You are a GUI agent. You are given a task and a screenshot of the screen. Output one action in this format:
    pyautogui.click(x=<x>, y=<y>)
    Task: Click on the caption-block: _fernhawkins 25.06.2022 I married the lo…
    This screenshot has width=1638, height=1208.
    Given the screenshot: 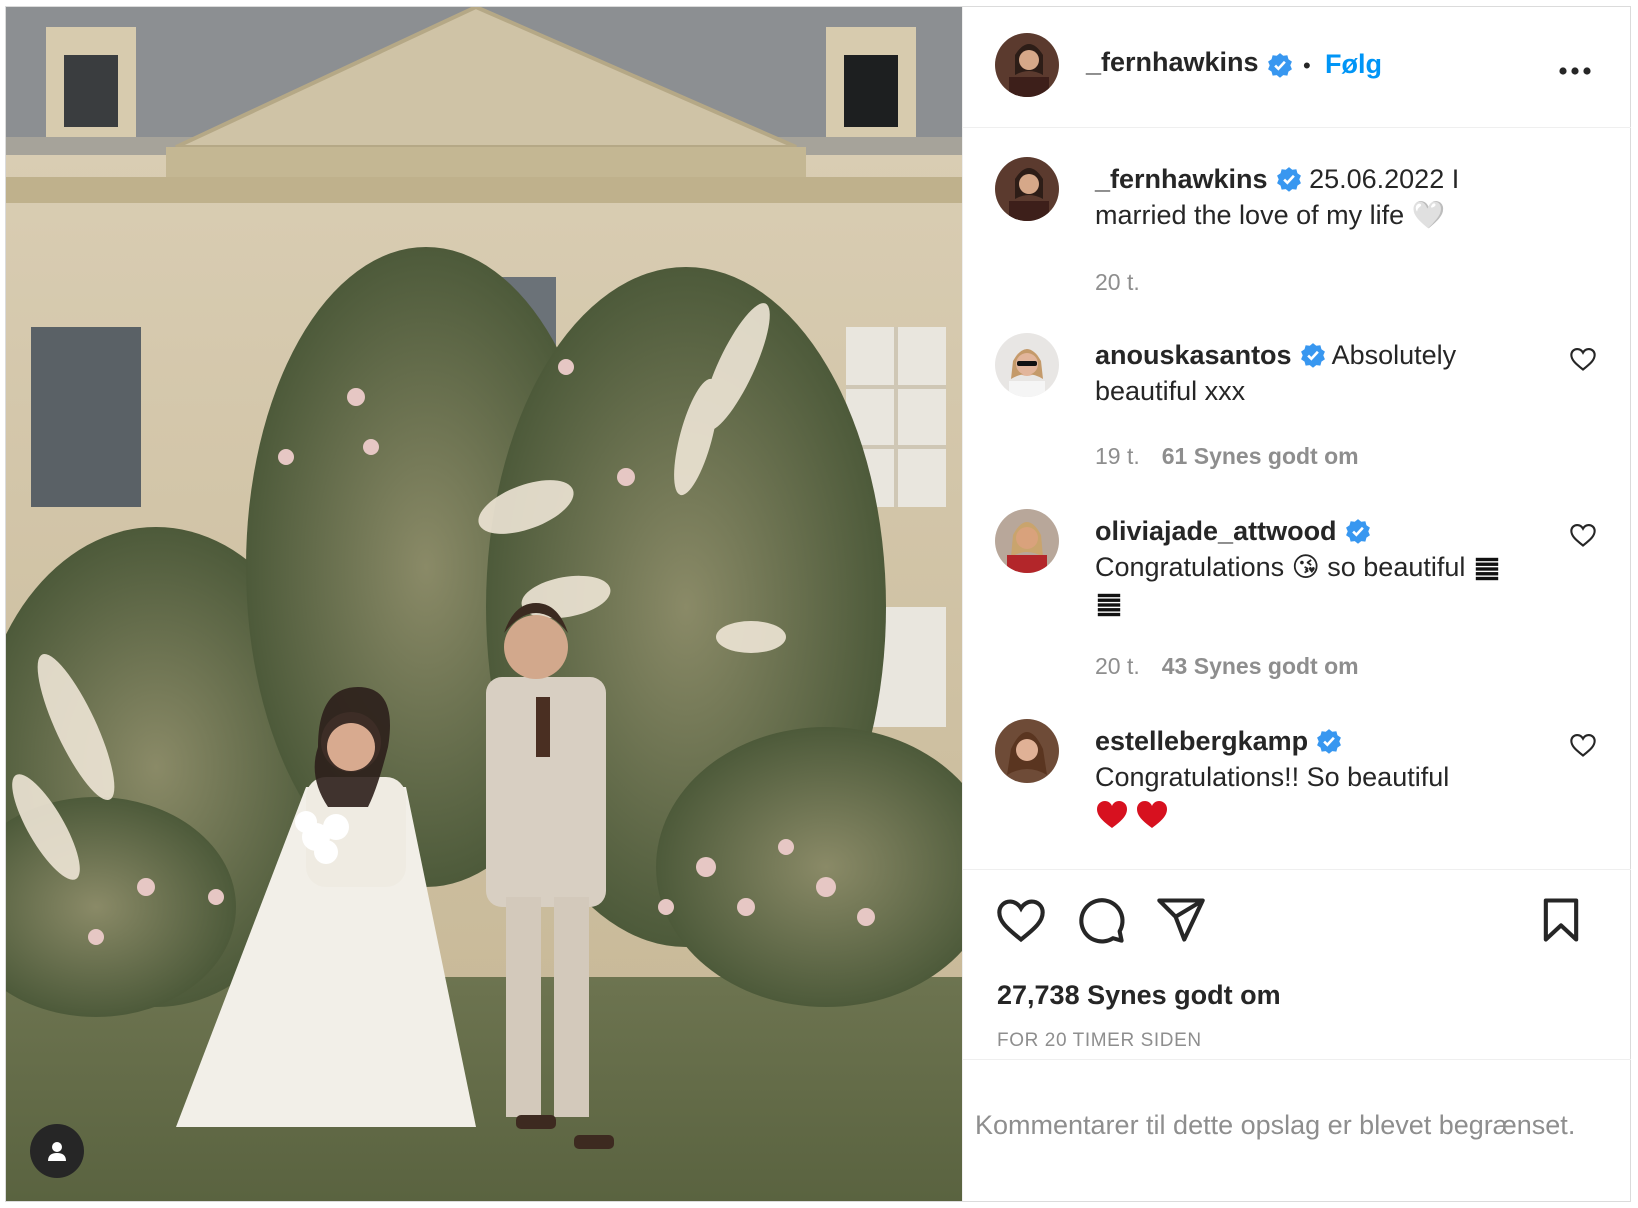 What is the action you would take?
    pyautogui.click(x=1295, y=232)
    